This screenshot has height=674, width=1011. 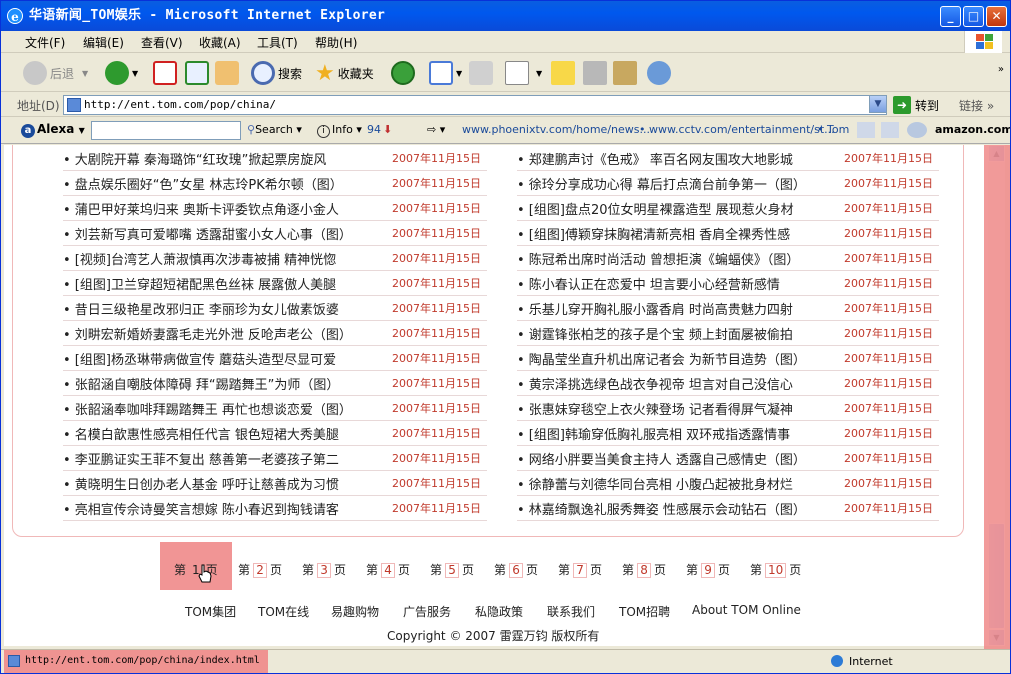 I want to click on news-title: • [组图]韩瑜穿低胸礼服亮相 双环戒指透露情事, so click(x=653, y=433).